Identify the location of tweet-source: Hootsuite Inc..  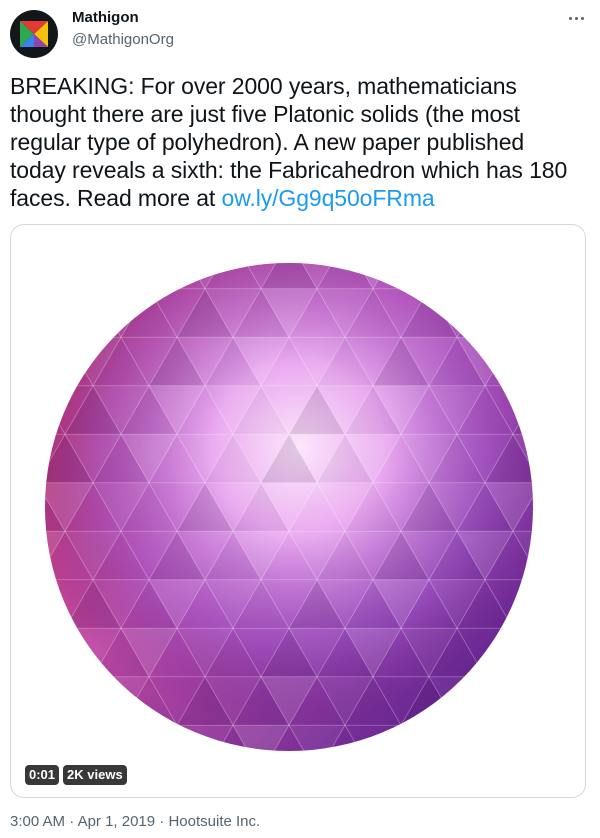
(214, 821).